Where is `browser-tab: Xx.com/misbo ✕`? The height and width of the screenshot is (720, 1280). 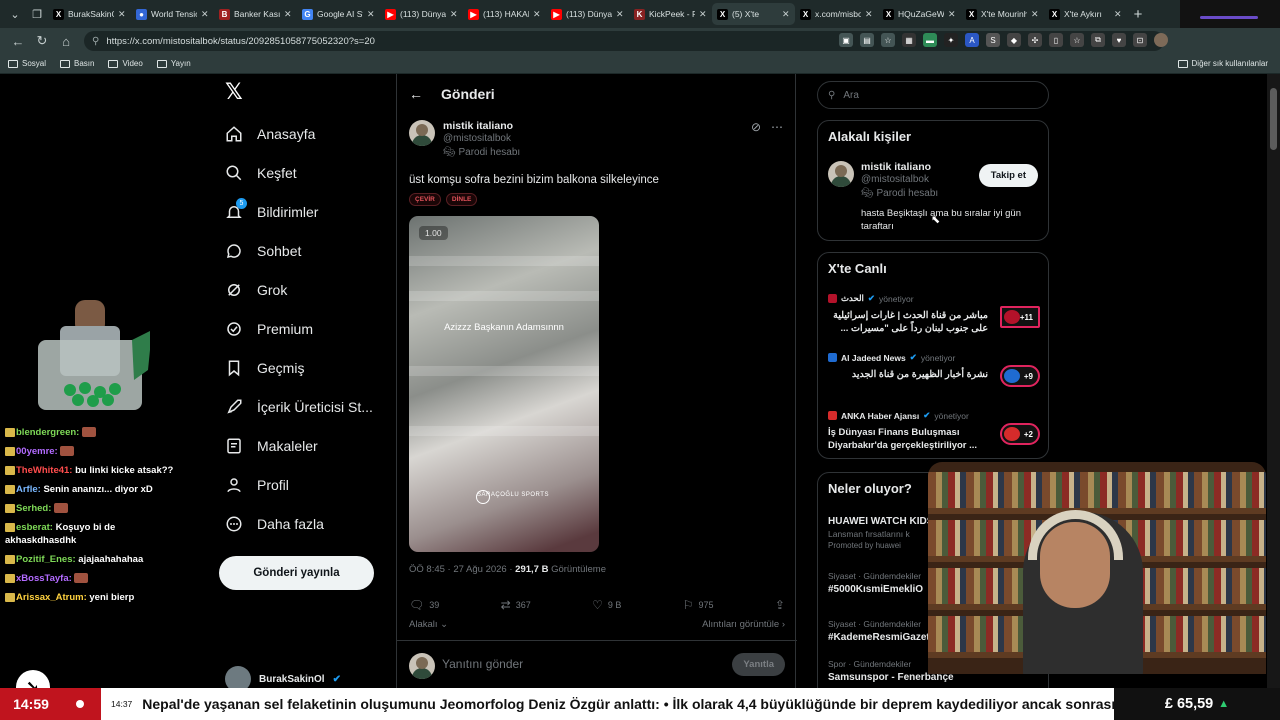 browser-tab: Xx.com/misbo ✕ is located at coordinates (836, 14).